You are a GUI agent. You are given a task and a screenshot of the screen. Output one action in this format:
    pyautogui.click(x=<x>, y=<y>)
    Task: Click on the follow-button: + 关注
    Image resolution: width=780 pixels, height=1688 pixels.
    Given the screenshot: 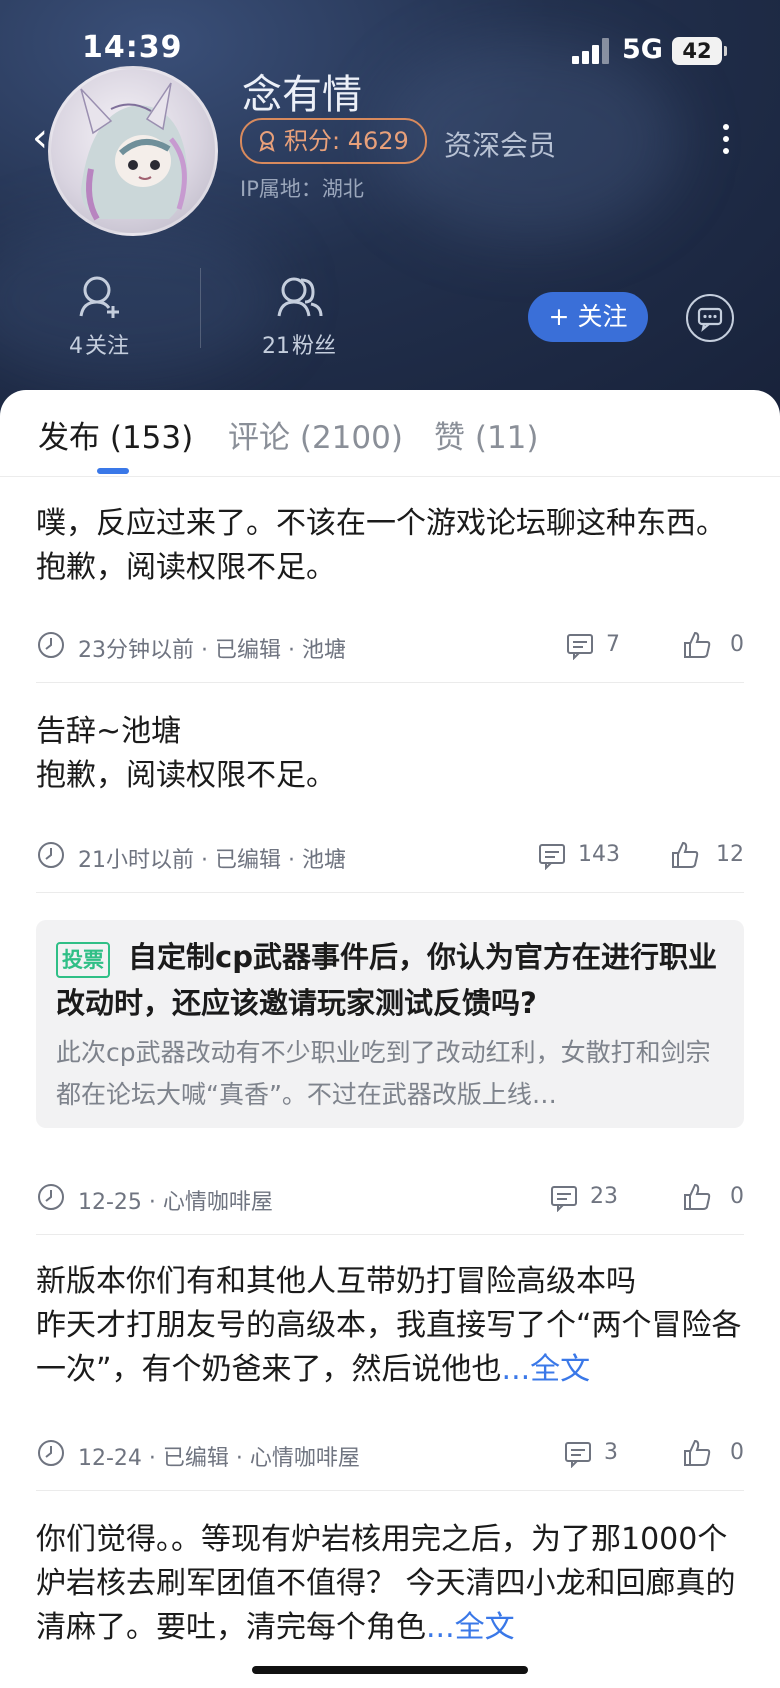 What is the action you would take?
    pyautogui.click(x=588, y=317)
    